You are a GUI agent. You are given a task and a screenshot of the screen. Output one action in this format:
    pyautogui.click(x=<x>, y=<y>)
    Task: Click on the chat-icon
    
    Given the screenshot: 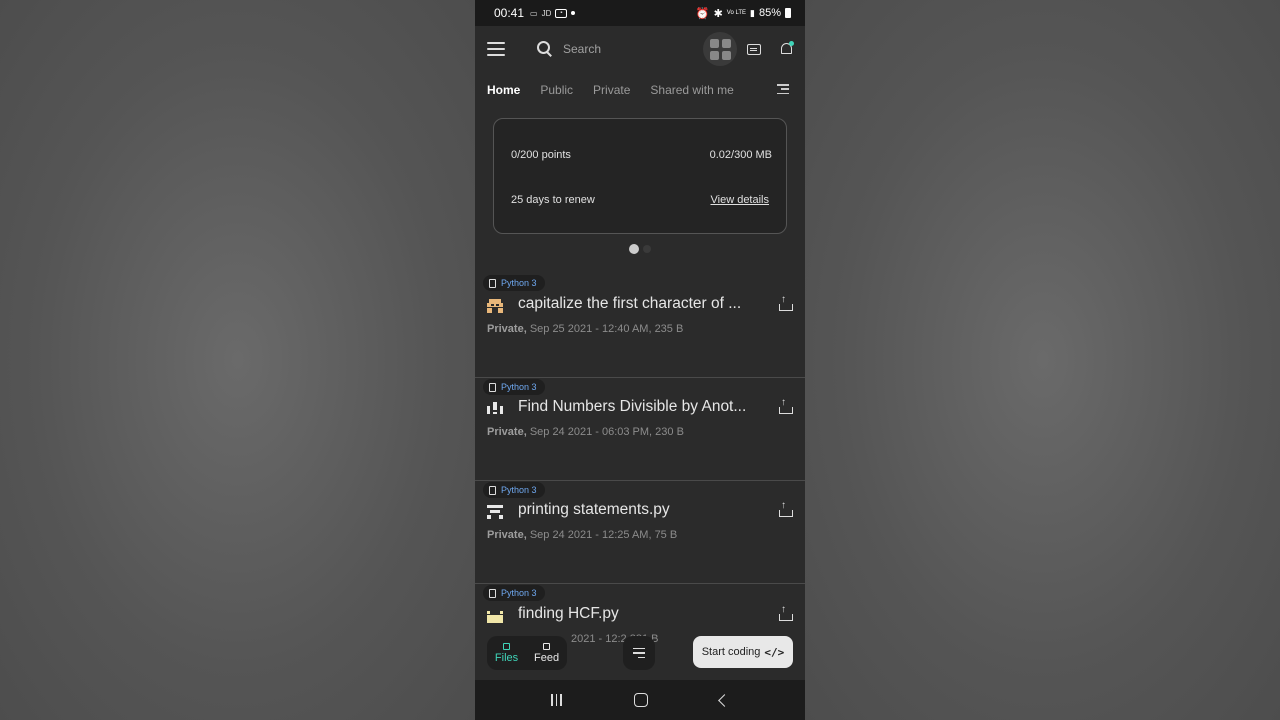 What is the action you would take?
    pyautogui.click(x=754, y=49)
    